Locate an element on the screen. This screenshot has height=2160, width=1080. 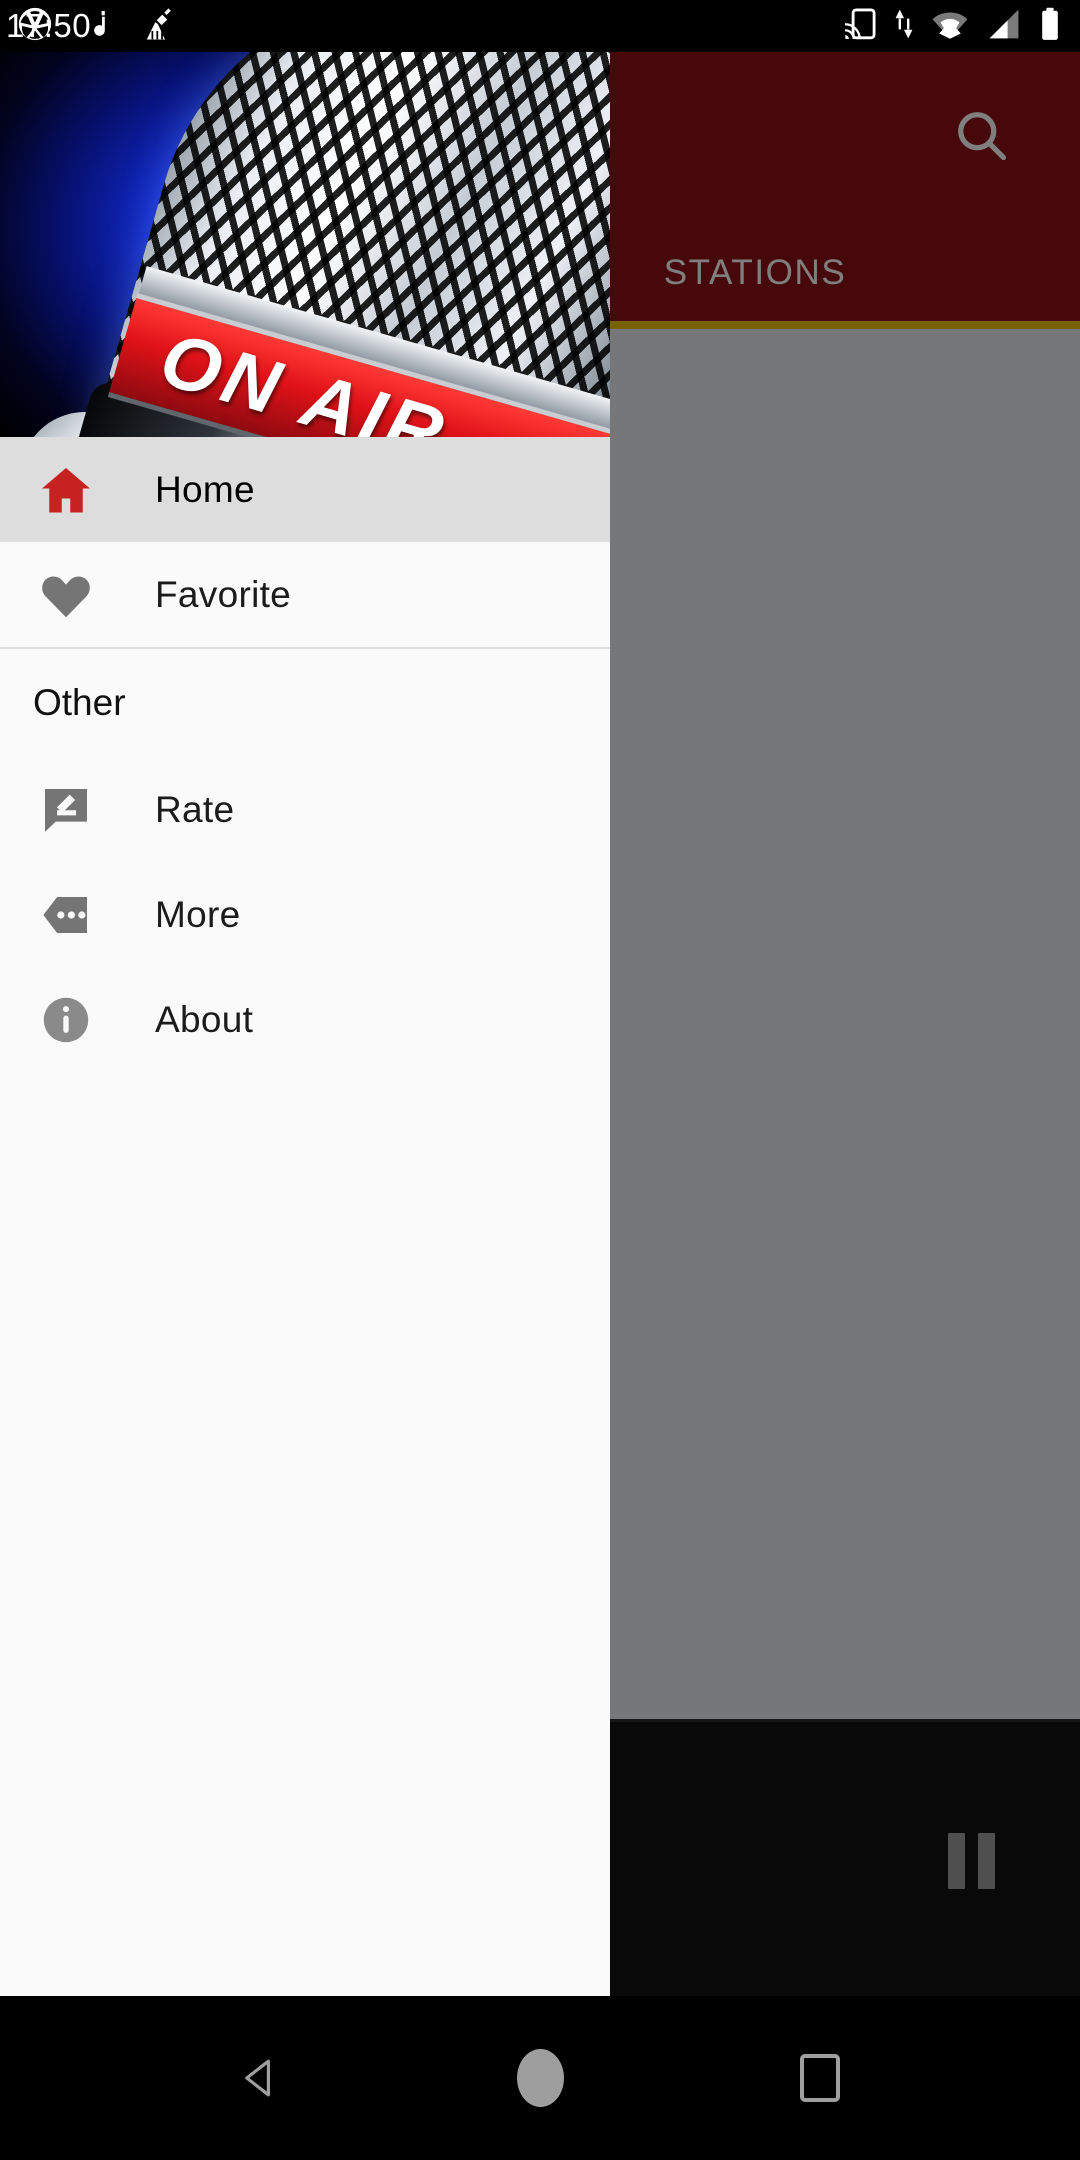
home-icon is located at coordinates (66, 490).